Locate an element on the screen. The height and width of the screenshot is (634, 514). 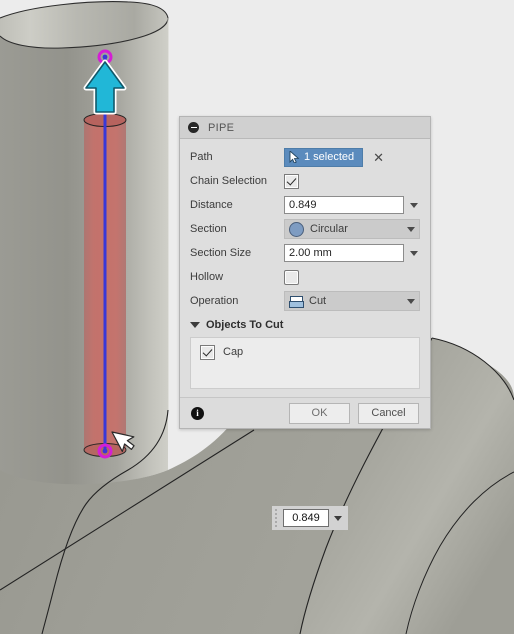
cursor-arrow-icon is located at coordinates (294, 157).